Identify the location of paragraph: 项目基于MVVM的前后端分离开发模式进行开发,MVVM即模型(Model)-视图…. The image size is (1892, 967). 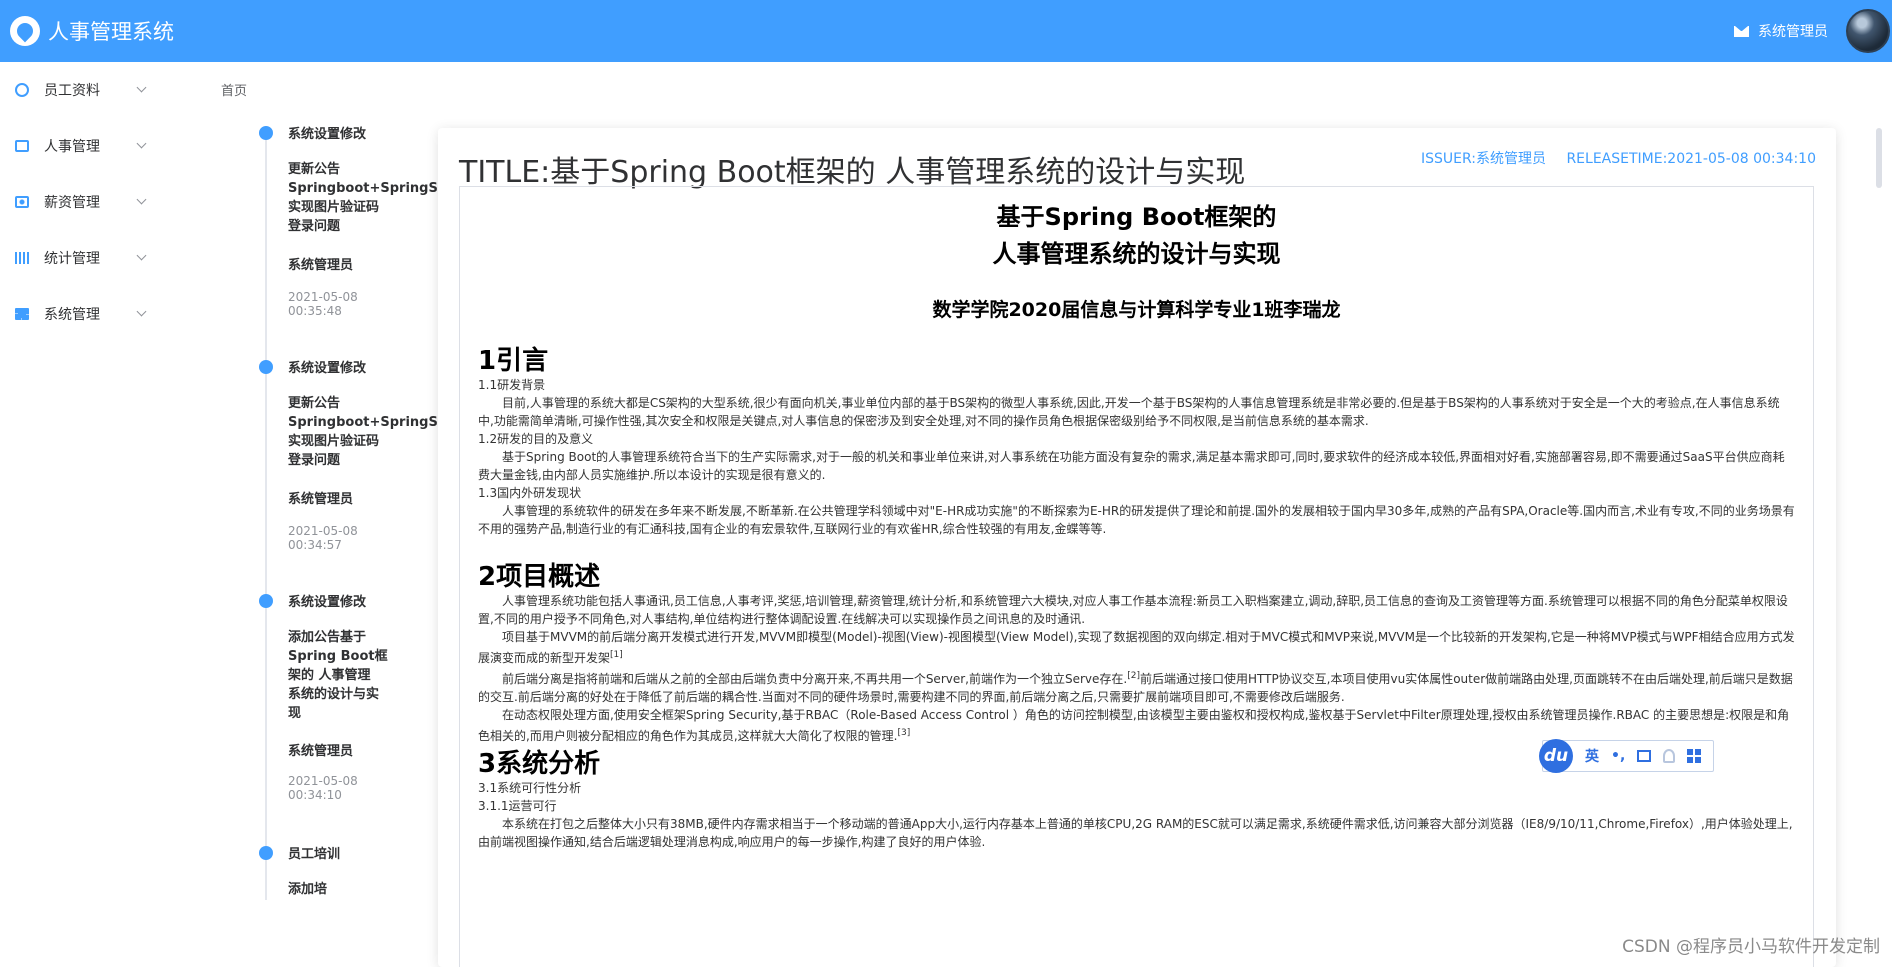
(1136, 647).